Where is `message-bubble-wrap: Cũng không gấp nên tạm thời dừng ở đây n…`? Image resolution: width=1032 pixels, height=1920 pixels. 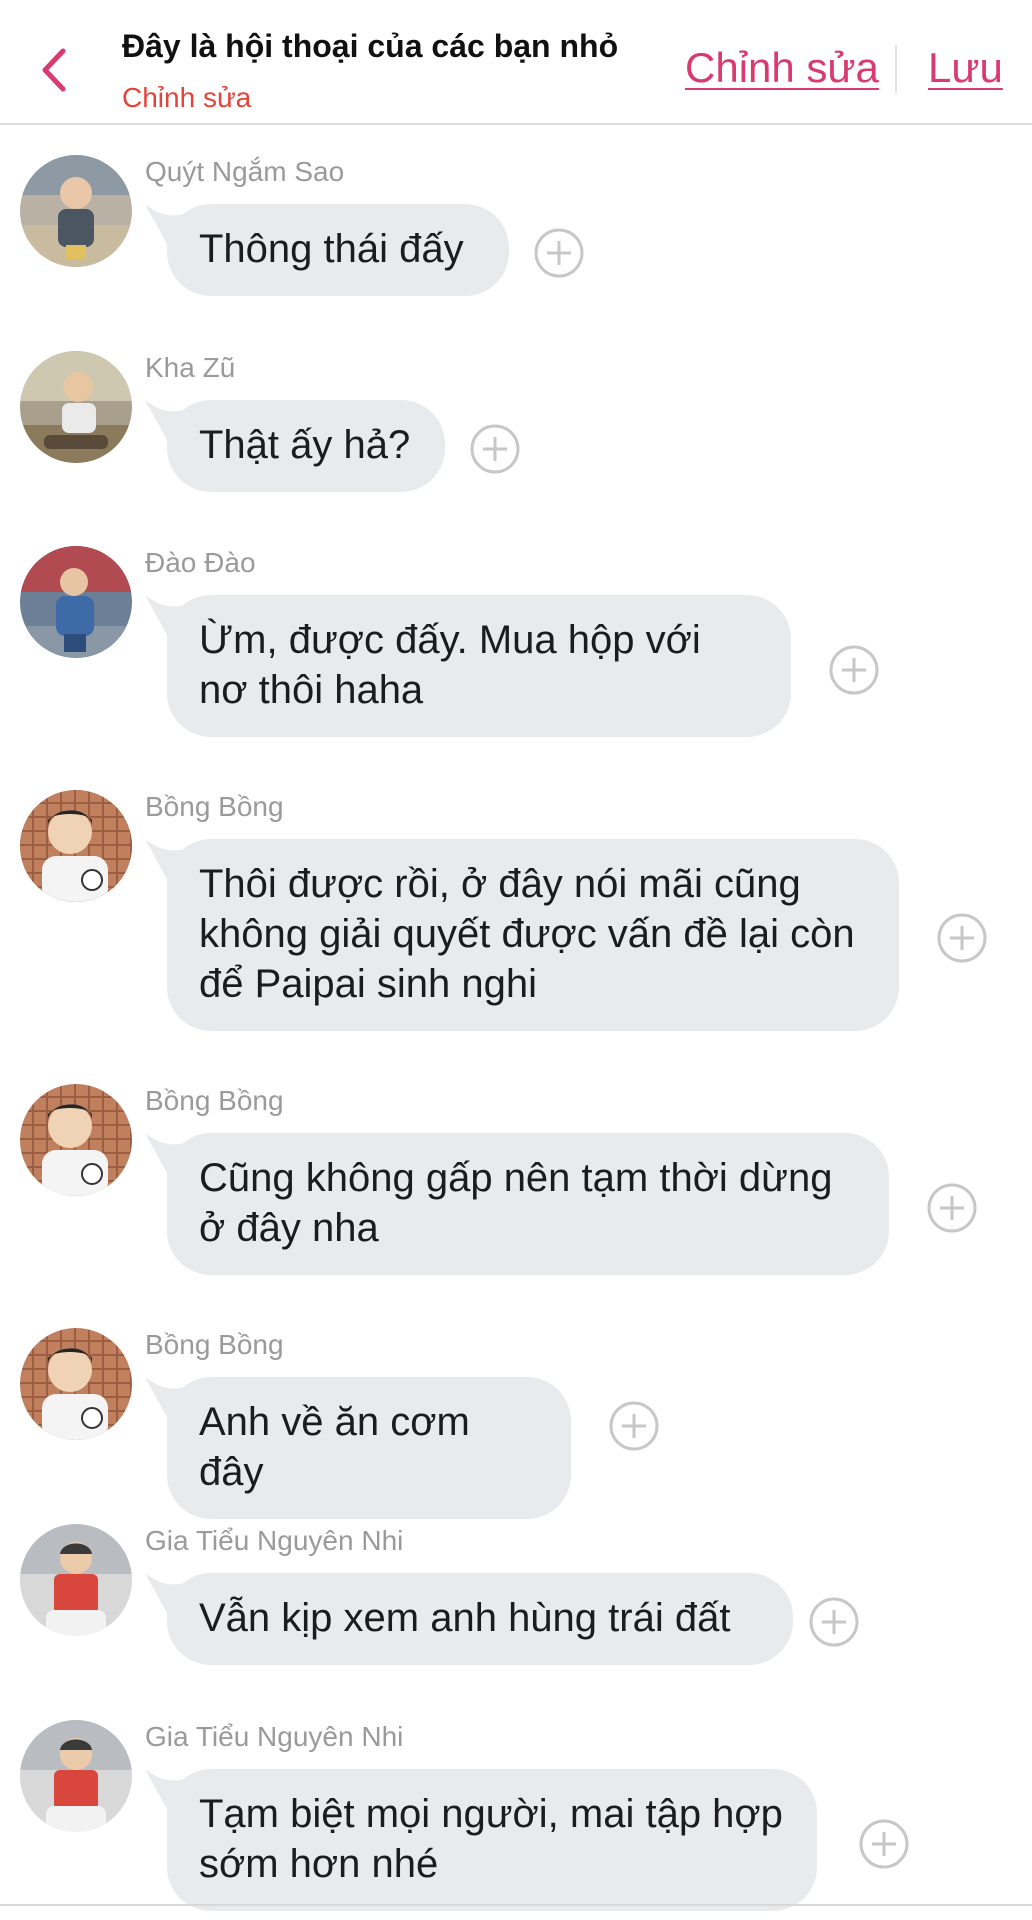
message-bubble-wrap: Cũng không gấp nên tạm thời dừng ở đây n… is located at coordinates (561, 1204).